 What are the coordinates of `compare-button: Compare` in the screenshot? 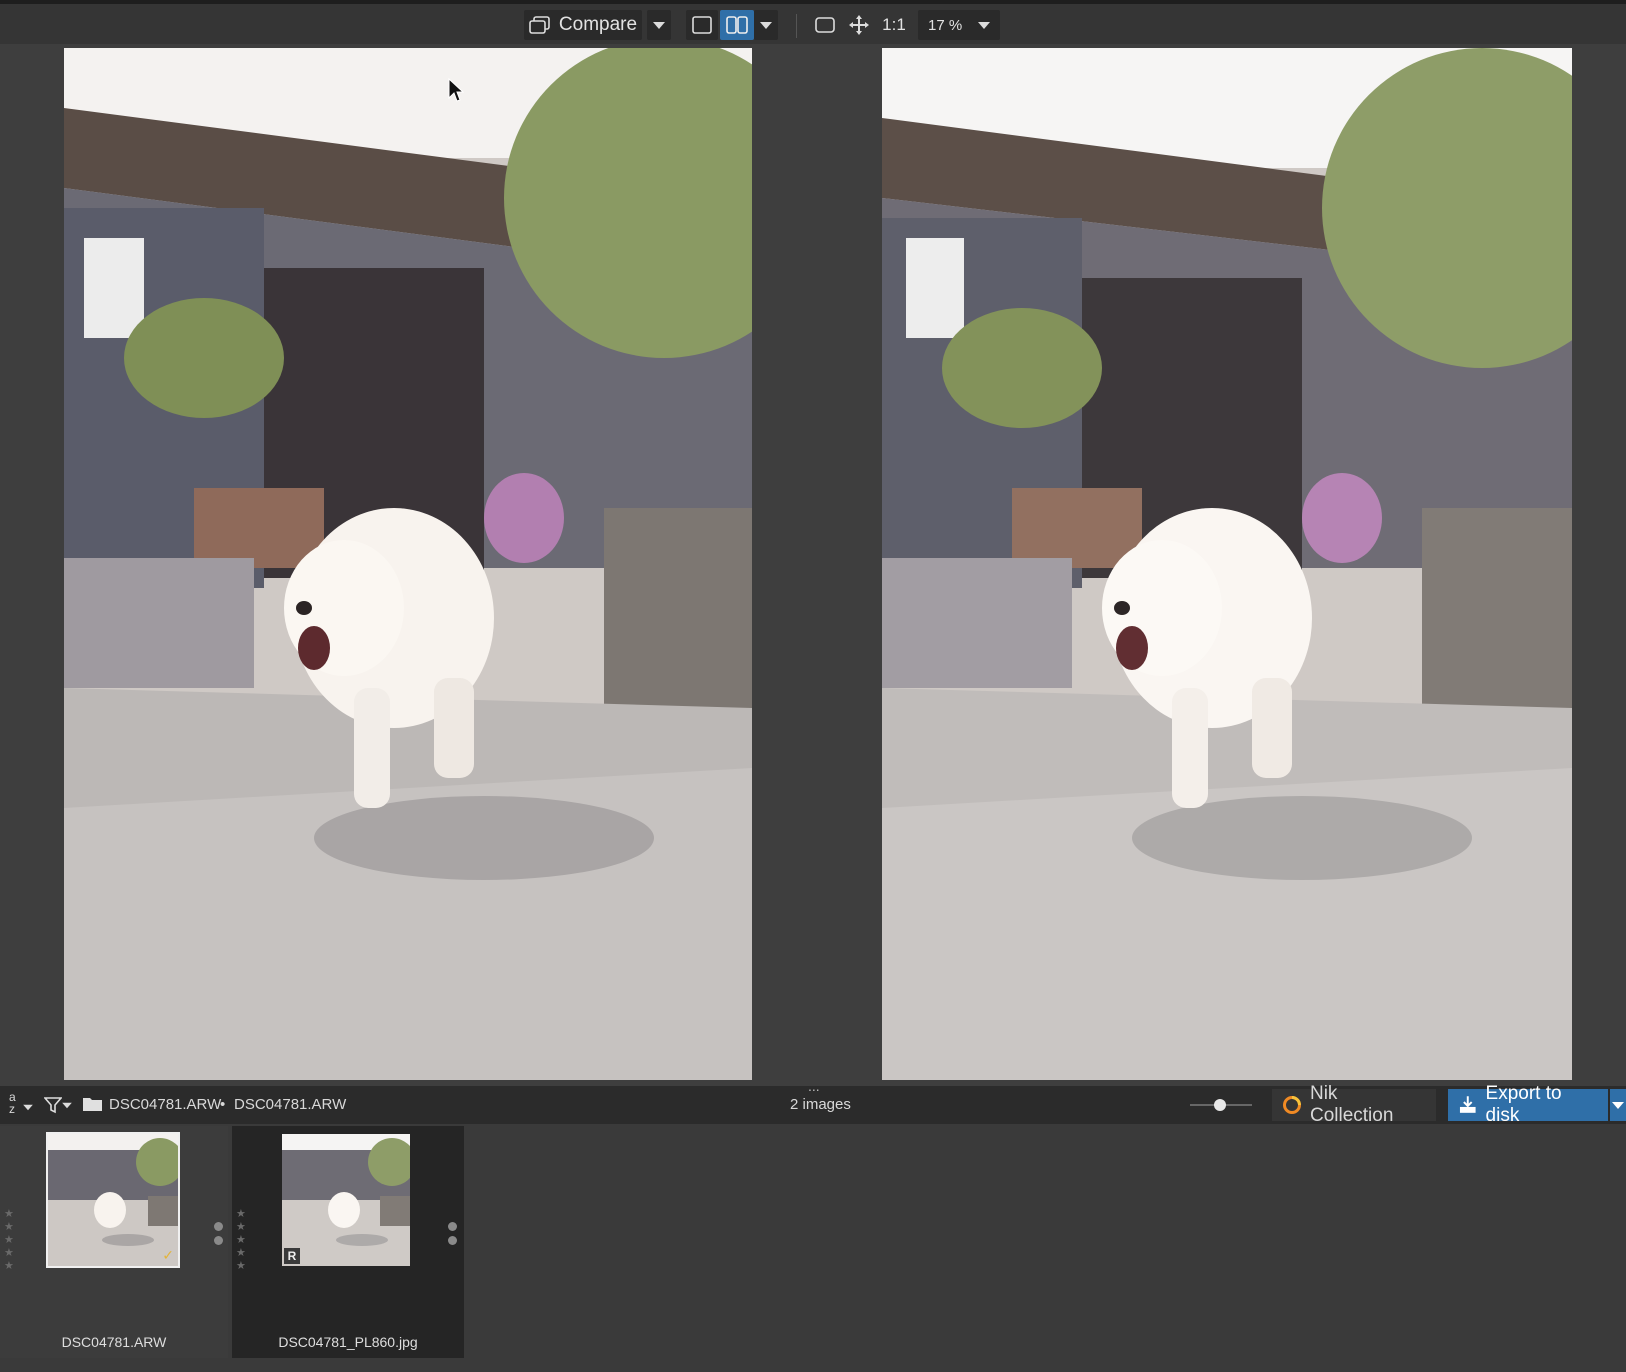 It's located at (583, 25).